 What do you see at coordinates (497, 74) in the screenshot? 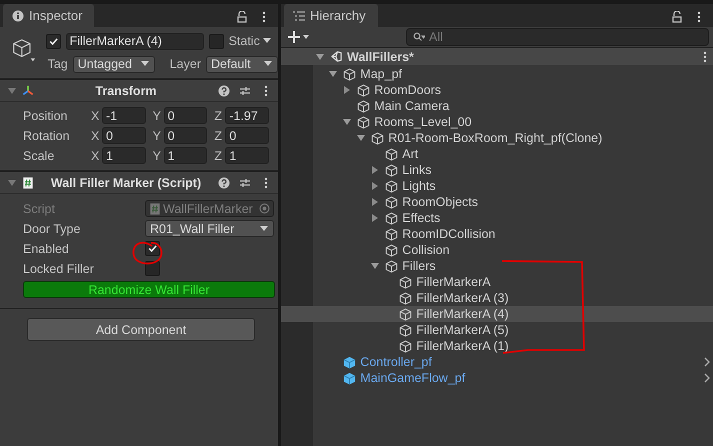
I see `hierarchy-item: Map_pf` at bounding box center [497, 74].